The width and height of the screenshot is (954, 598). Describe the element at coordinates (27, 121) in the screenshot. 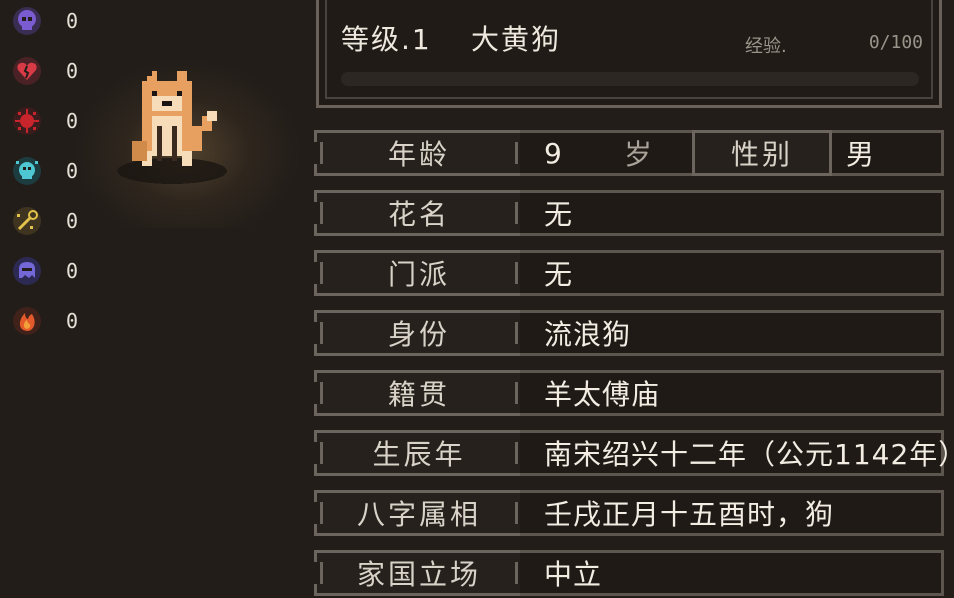

I see `red-virus-icon` at that location.